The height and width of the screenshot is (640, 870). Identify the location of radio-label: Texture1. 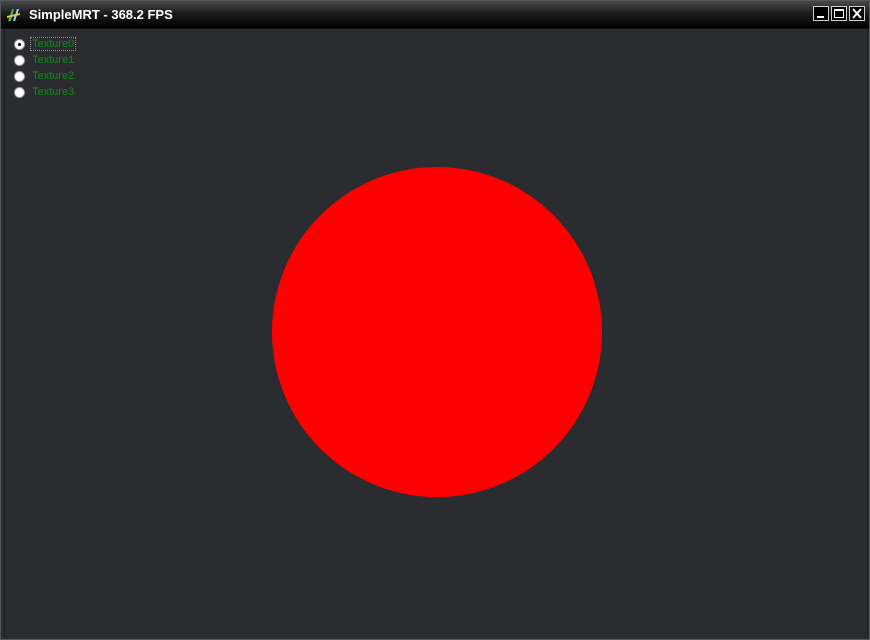
(53, 60).